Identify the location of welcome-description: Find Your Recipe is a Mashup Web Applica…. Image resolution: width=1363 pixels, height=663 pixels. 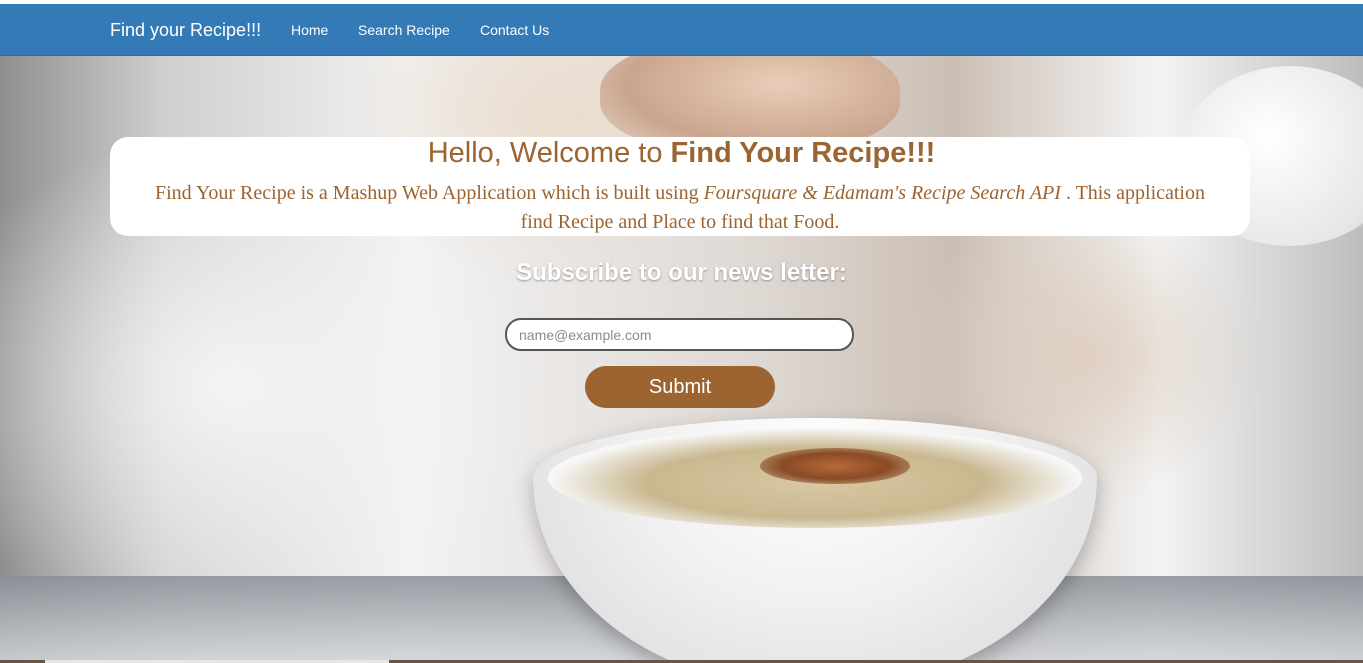
(680, 208).